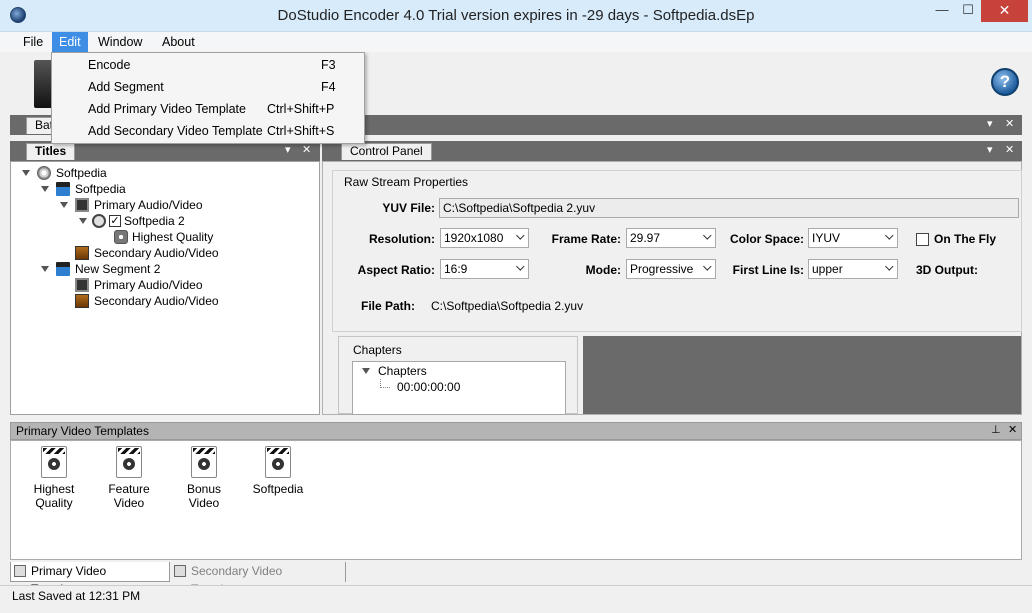 Image resolution: width=1032 pixels, height=613 pixels. I want to click on menu-item-shortcut: Ctrl+Shift+P, so click(301, 109).